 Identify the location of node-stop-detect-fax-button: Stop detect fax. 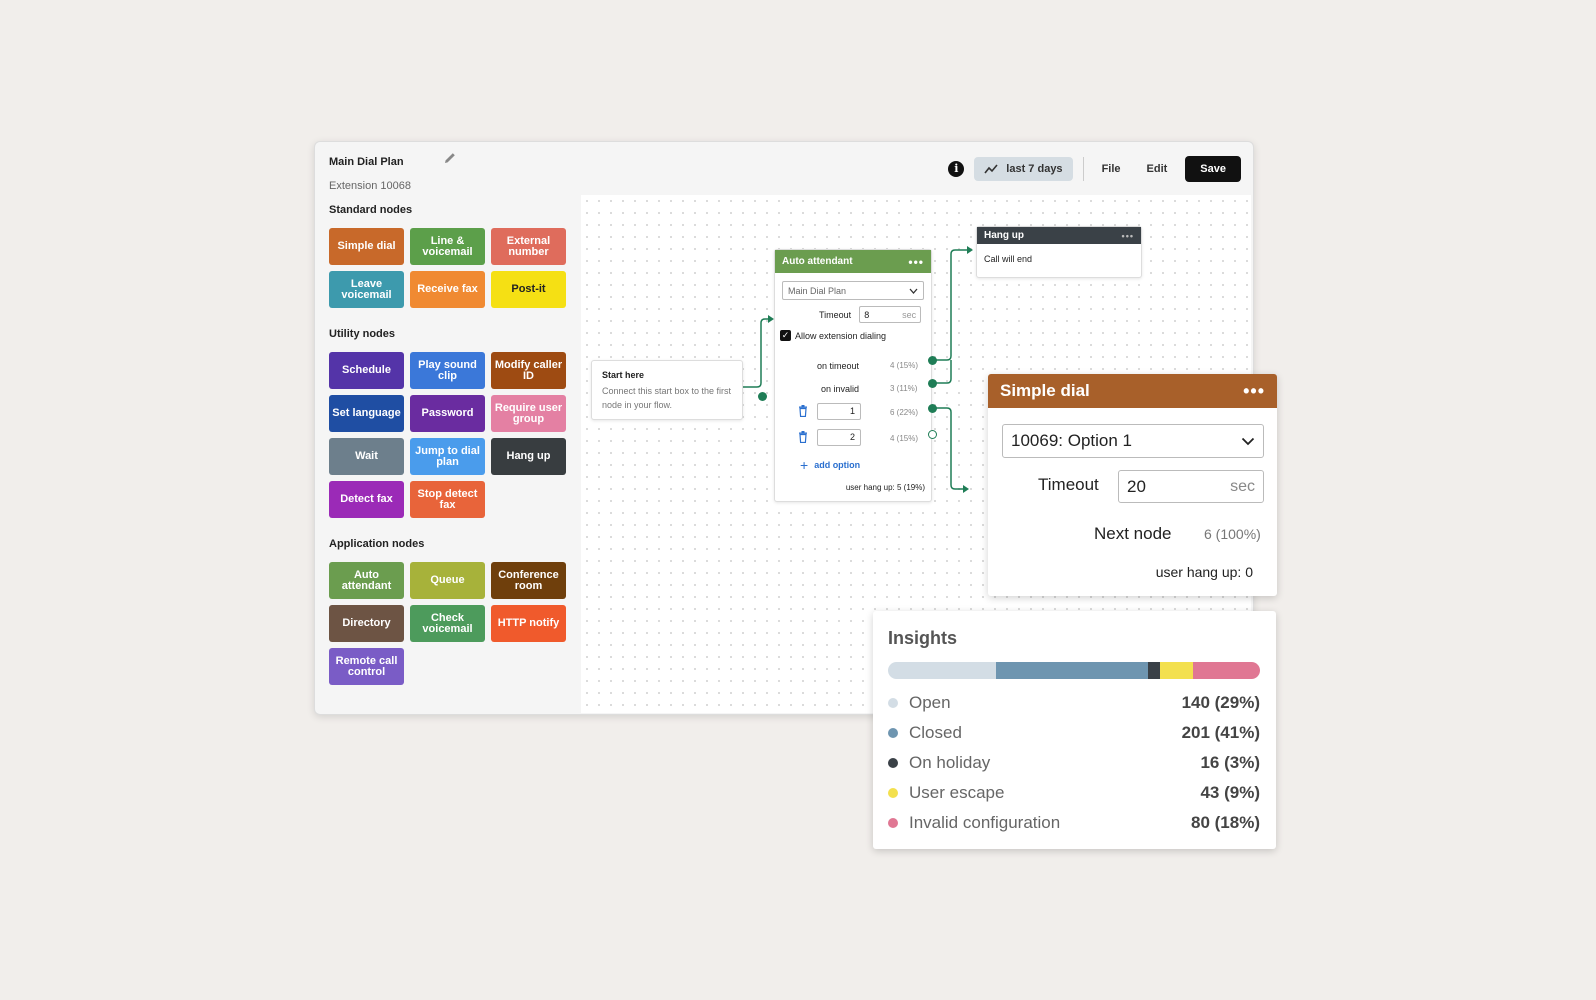
(447, 499).